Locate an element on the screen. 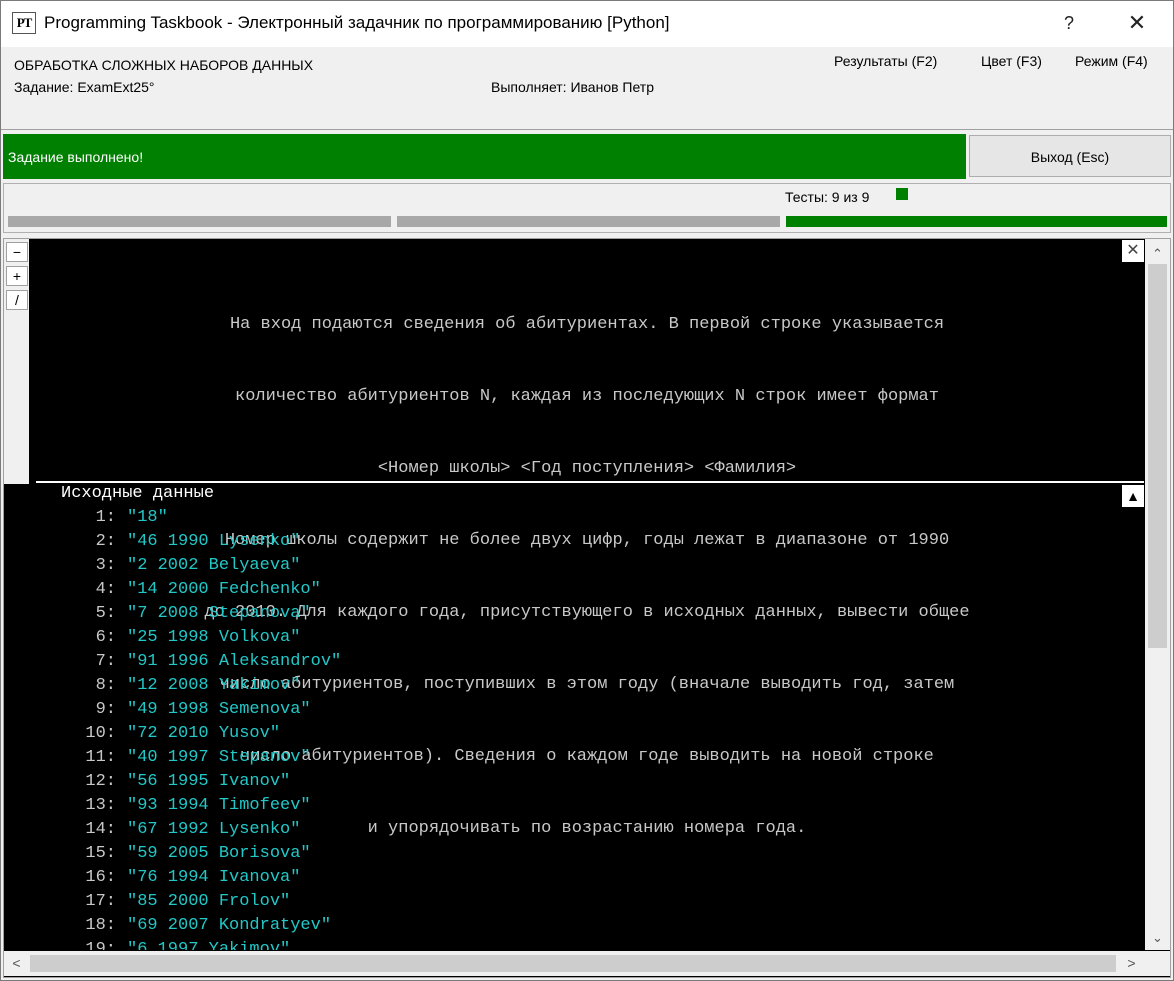  row-number: 12: is located at coordinates (100, 781).